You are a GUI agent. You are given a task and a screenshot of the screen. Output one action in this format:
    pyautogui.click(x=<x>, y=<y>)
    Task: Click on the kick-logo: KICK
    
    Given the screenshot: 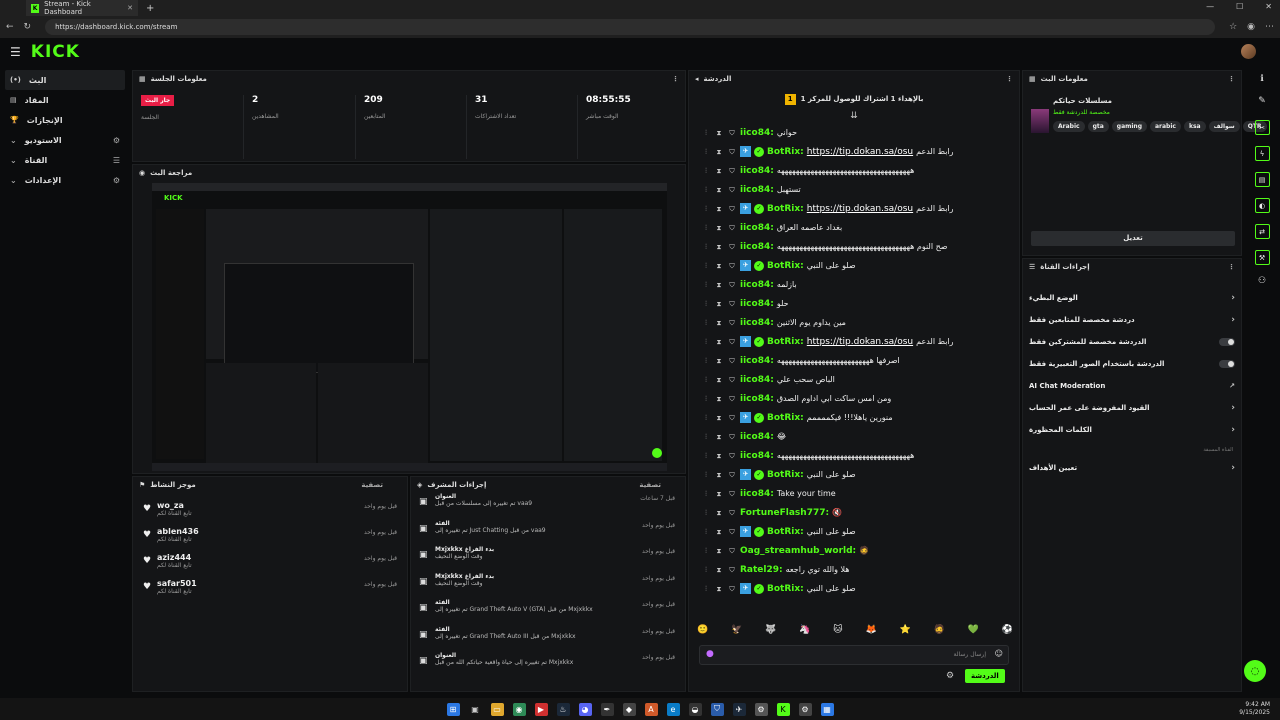 What is the action you would take?
    pyautogui.click(x=55, y=52)
    